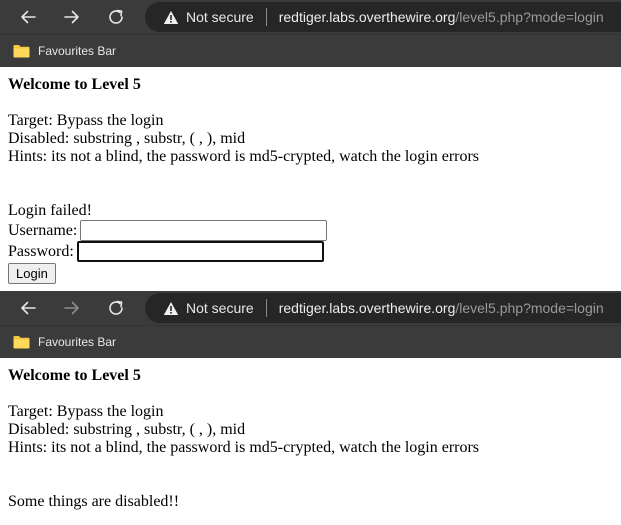 This screenshot has width=621, height=525. I want to click on password-input, so click(200, 251).